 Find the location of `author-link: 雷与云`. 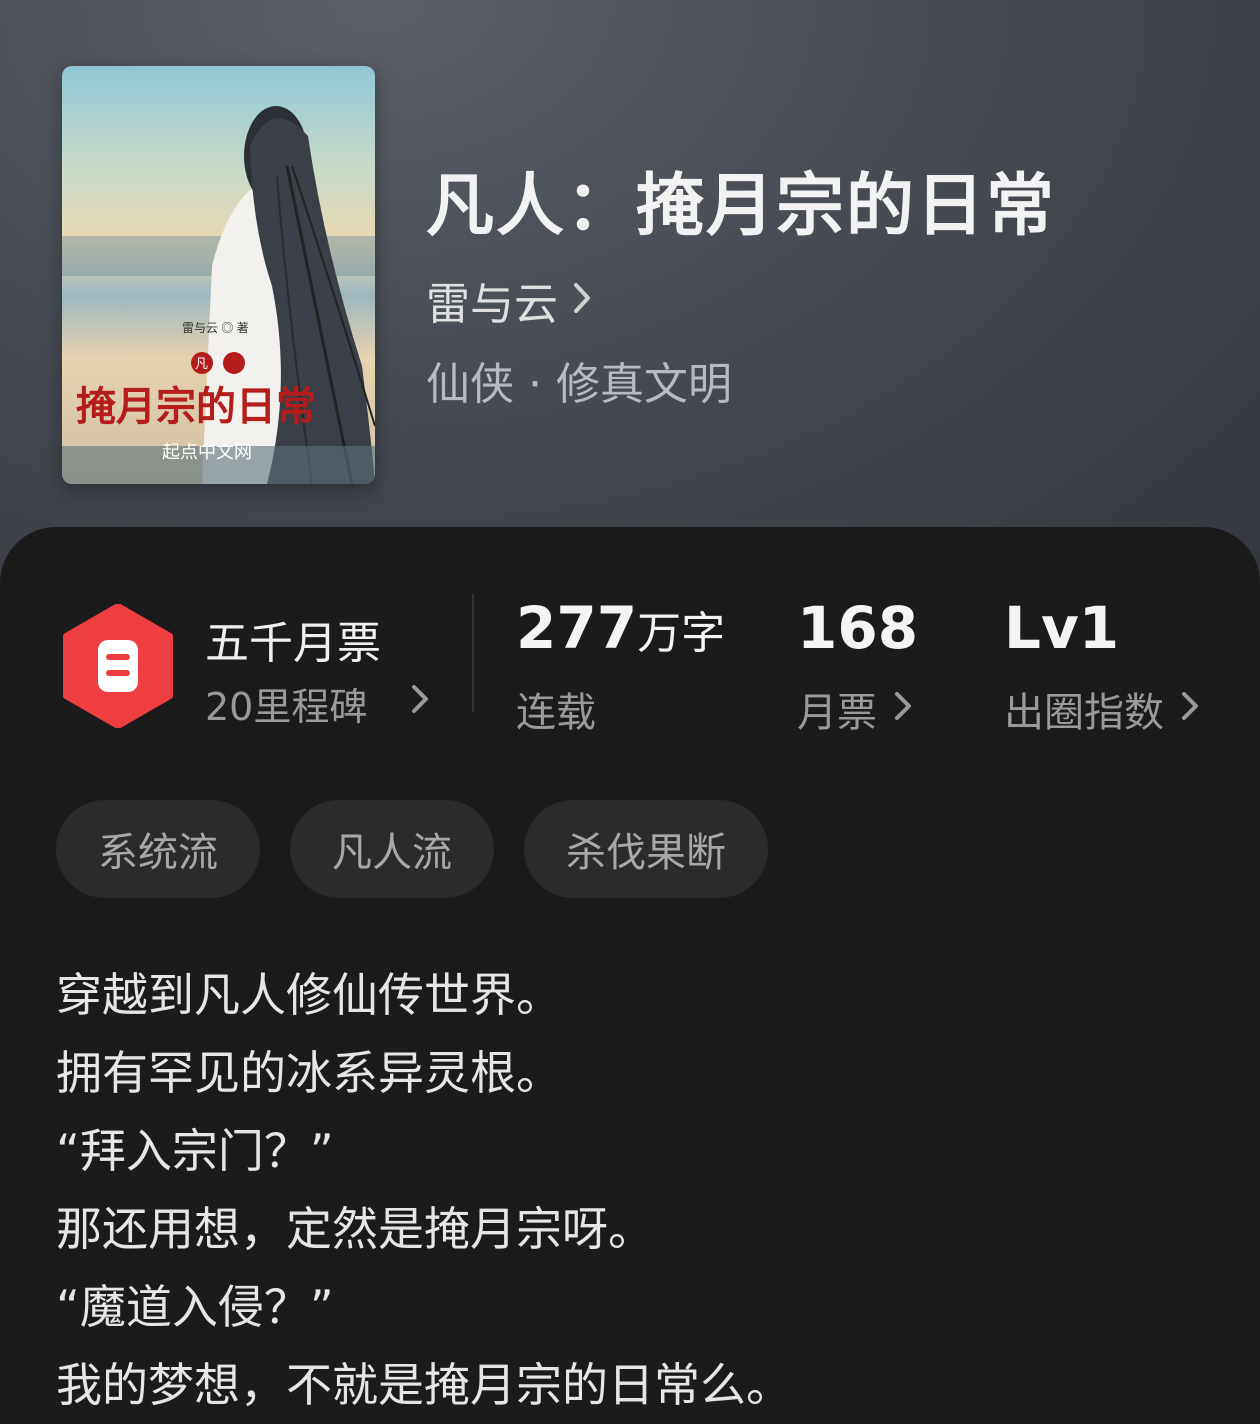

author-link: 雷与云 is located at coordinates (509, 300).